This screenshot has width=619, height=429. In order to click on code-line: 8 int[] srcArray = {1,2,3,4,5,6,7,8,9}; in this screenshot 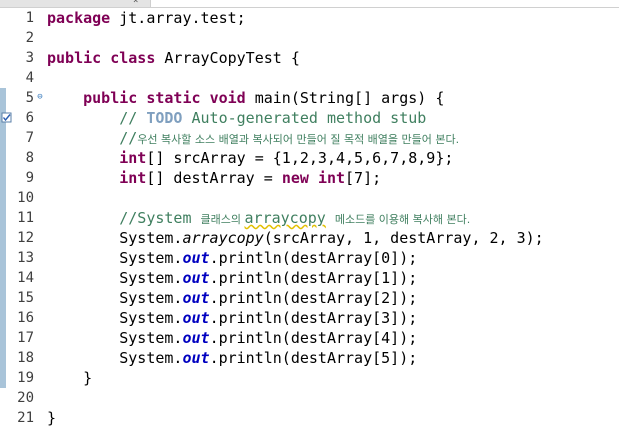, I will do `click(309, 158)`.